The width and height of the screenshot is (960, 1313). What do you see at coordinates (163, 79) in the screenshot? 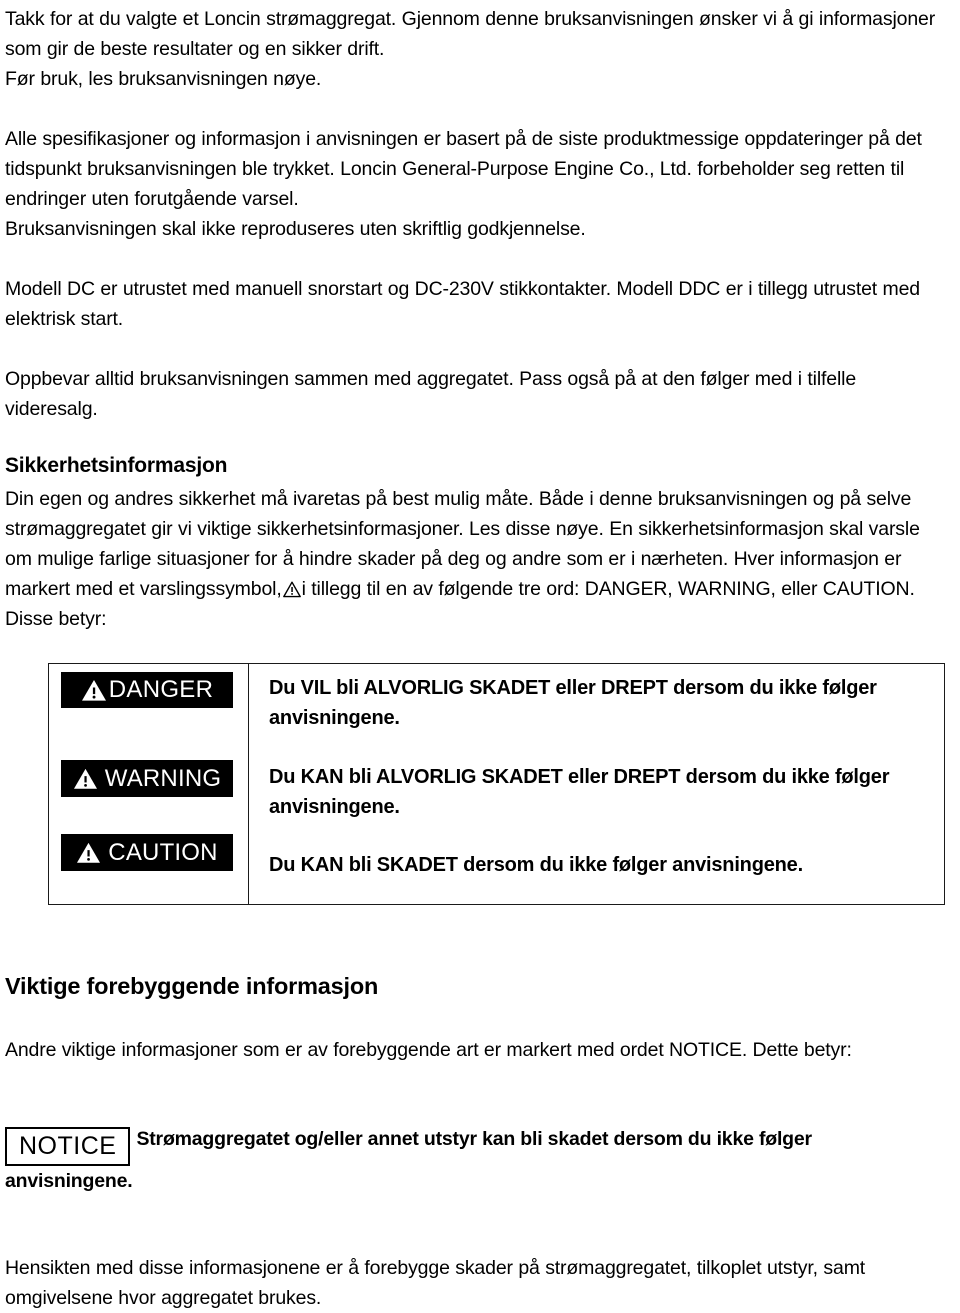
I see `intro-paragraph-2: Før bruk, les bruksanvisningen nøye.` at bounding box center [163, 79].